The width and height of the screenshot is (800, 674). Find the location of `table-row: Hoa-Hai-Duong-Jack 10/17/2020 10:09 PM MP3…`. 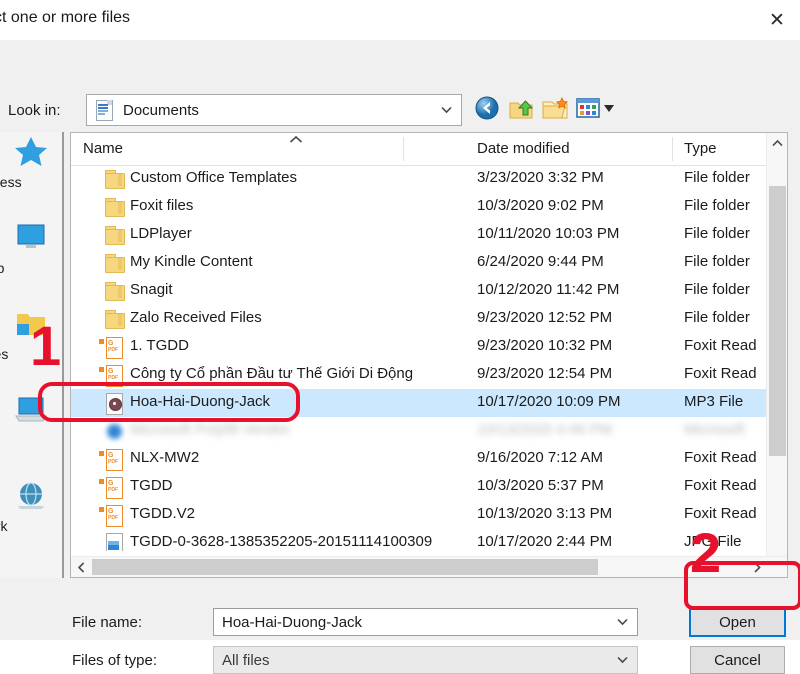

table-row: Hoa-Hai-Duong-Jack 10/17/2020 10:09 PM MP3… is located at coordinates (429, 403).